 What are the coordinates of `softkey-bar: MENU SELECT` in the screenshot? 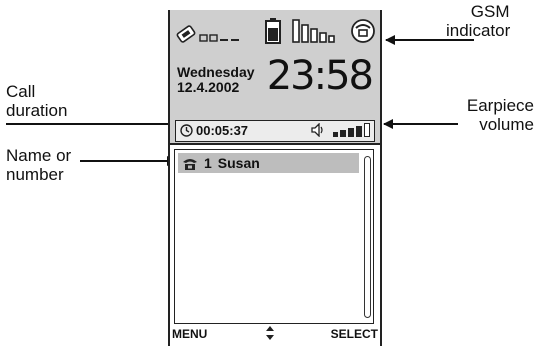 It's located at (275, 334).